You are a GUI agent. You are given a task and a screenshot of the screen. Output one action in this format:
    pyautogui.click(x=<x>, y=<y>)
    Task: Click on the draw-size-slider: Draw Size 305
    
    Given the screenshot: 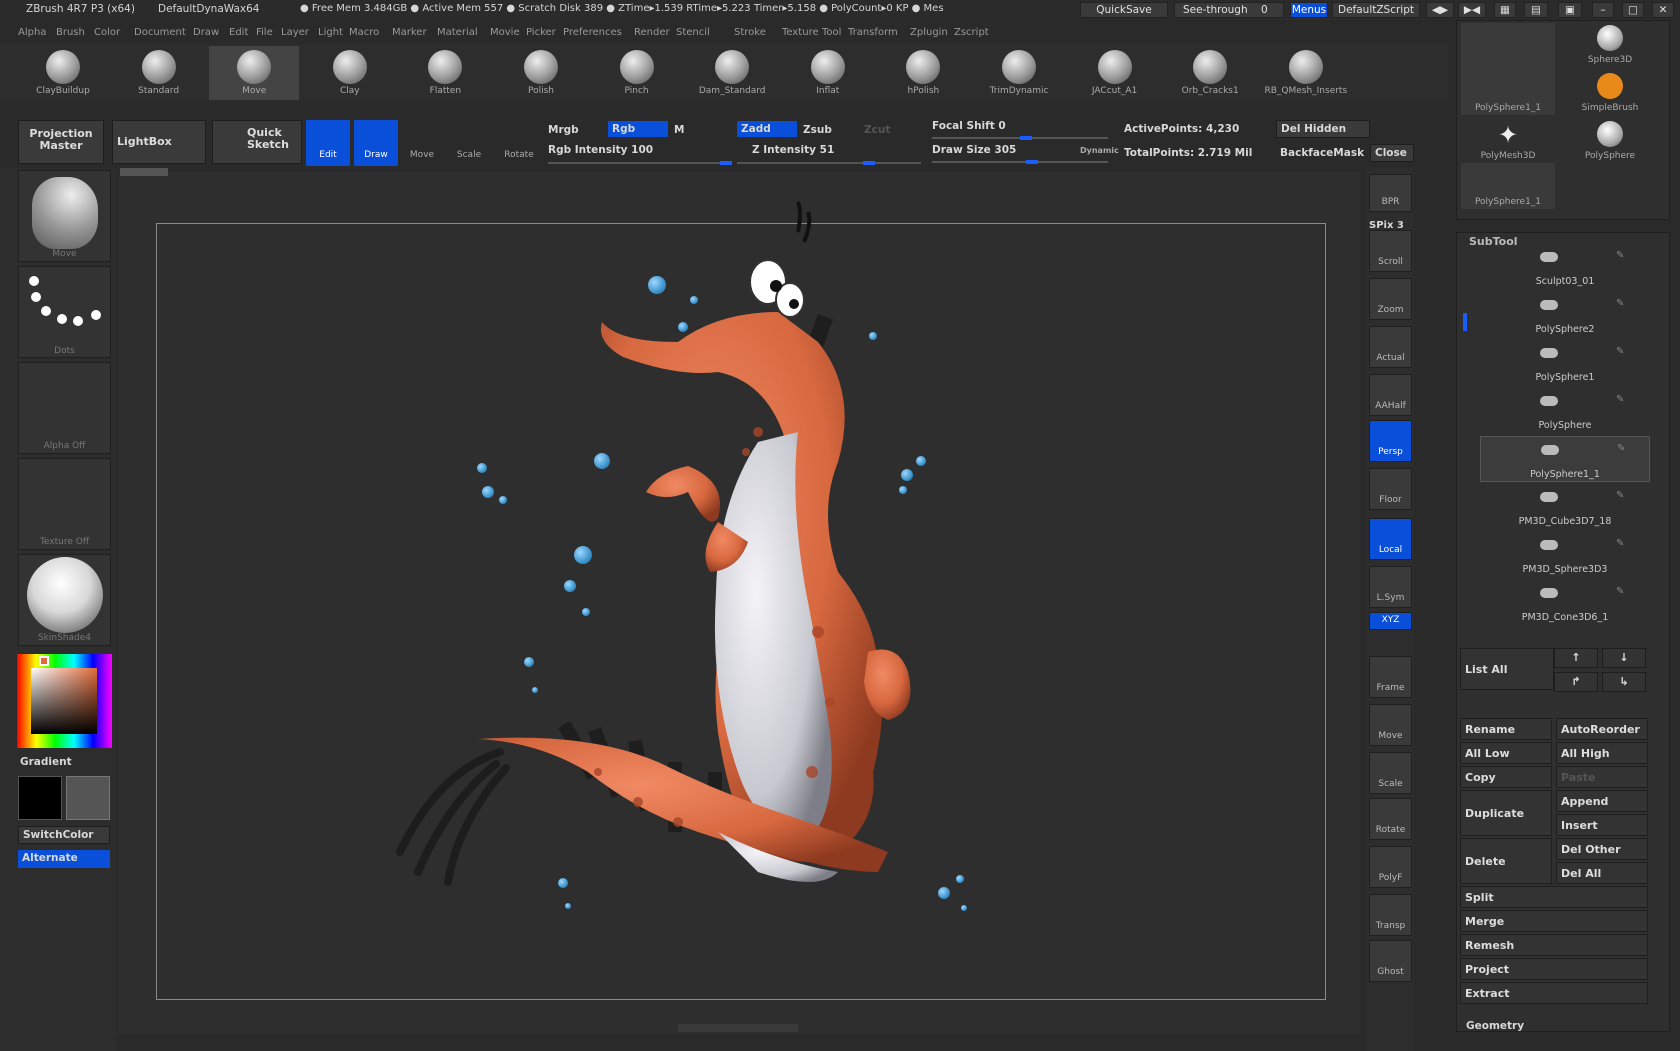 What is the action you would take?
    pyautogui.click(x=974, y=150)
    